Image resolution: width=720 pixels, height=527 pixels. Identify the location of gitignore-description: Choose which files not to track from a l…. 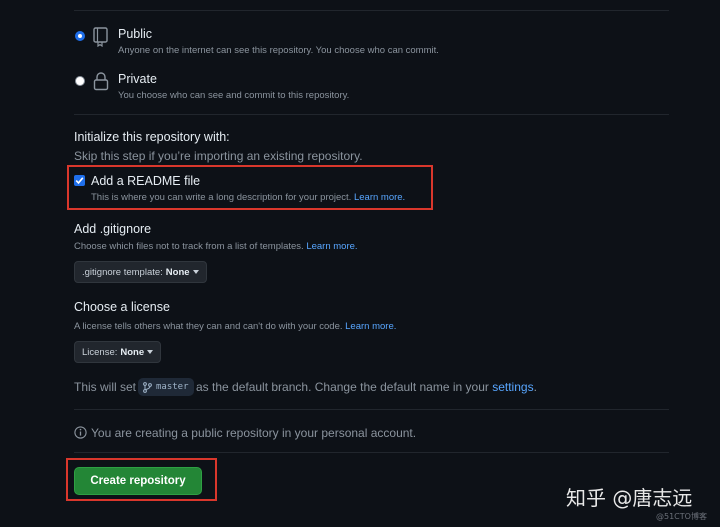
(216, 246).